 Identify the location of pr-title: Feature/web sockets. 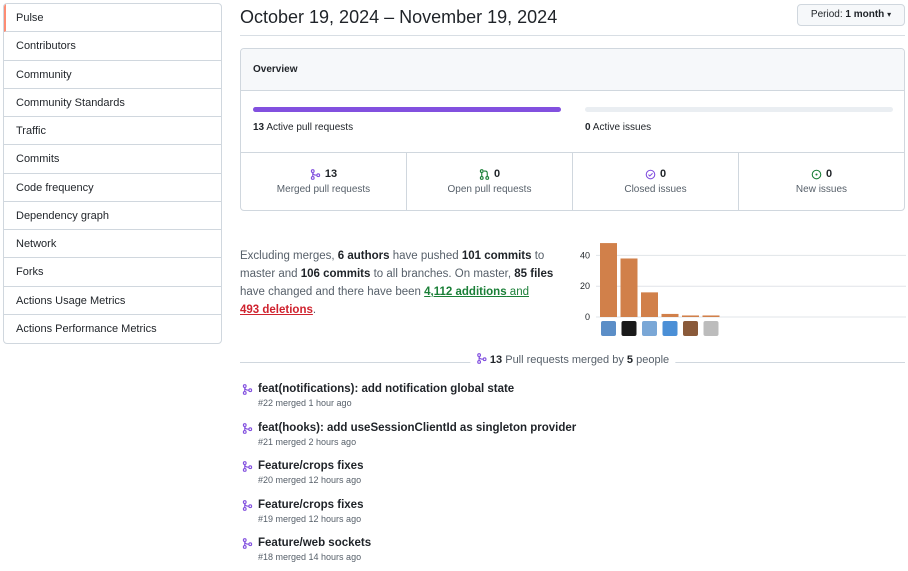
(315, 543).